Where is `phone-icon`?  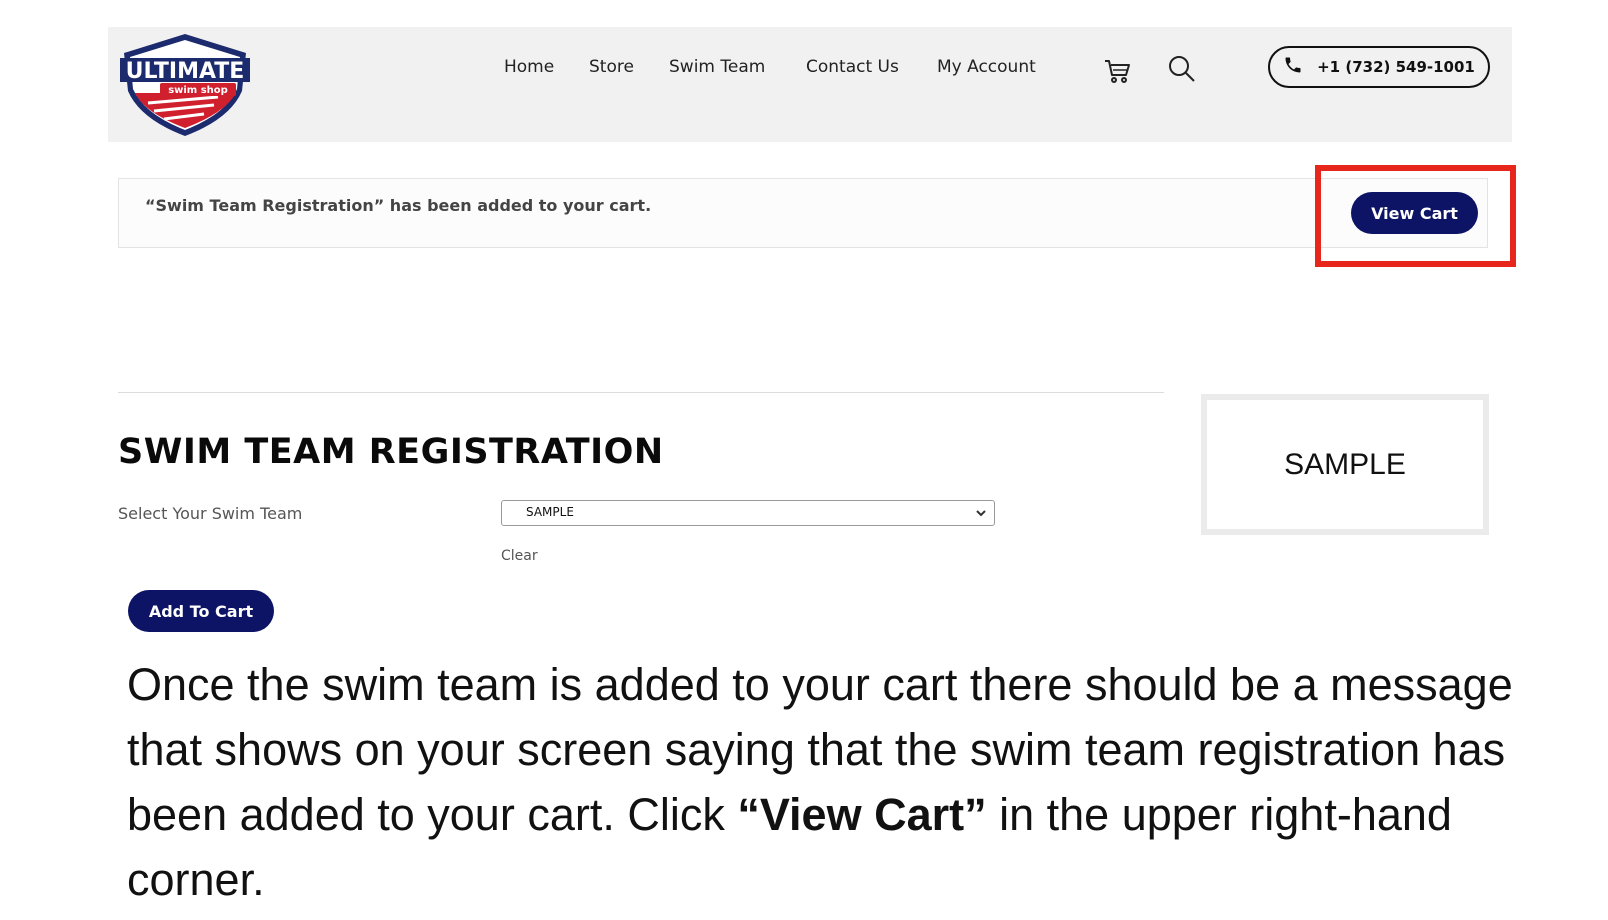 phone-icon is located at coordinates (1293, 67).